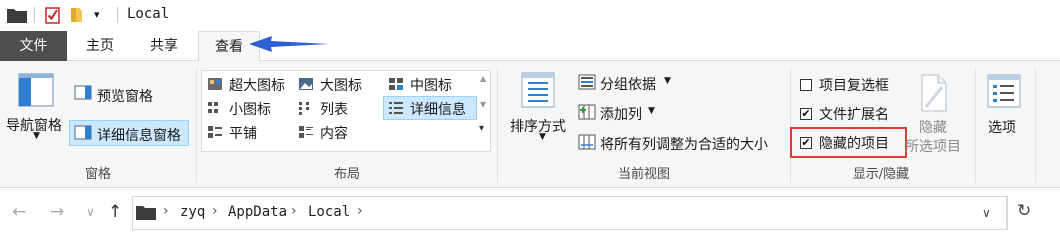 The height and width of the screenshot is (240, 1060). I want to click on properties-icon, so click(53, 15).